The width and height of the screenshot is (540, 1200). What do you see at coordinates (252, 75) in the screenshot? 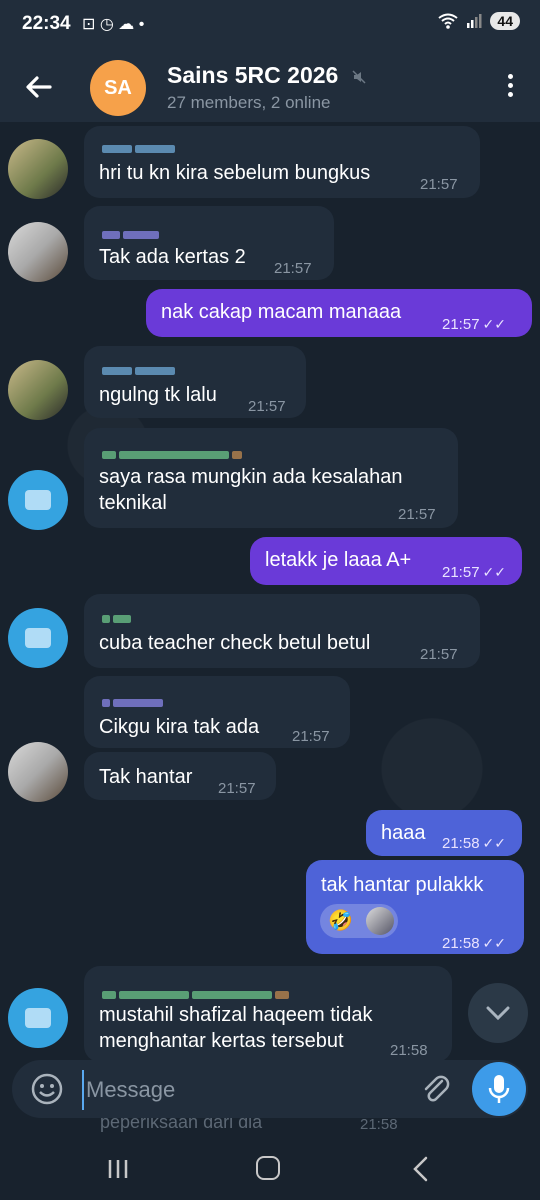
I see `group-title: Sains 5RC 2026` at bounding box center [252, 75].